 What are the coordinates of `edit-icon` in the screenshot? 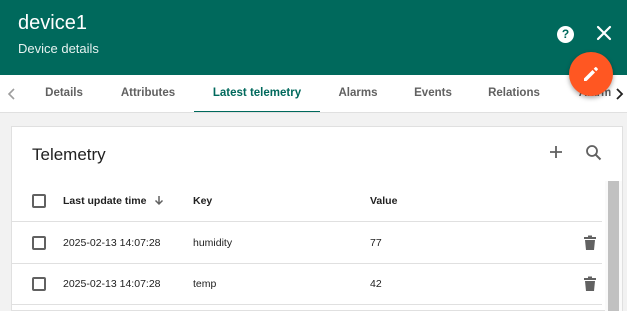 It's located at (591, 74).